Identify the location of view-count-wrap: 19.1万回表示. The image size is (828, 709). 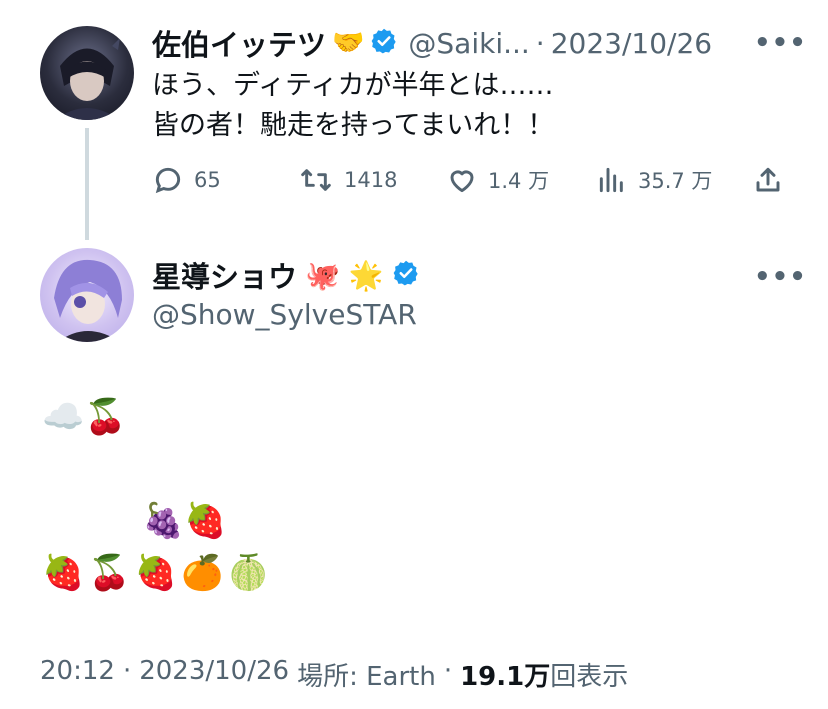
(544, 674).